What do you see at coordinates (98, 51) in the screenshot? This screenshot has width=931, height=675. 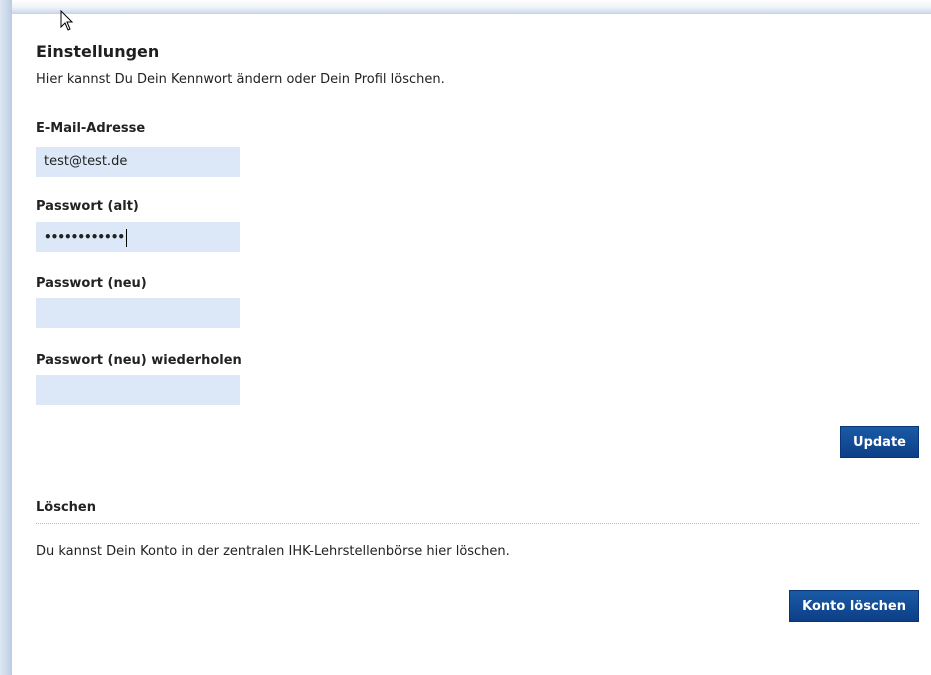 I see `page-title: Einstellungen` at bounding box center [98, 51].